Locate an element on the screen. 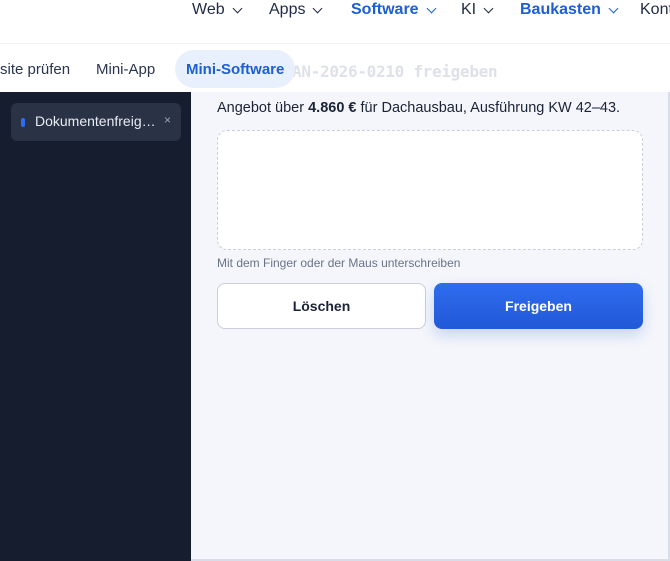 The height and width of the screenshot is (561, 670). offer-amount: 4.860 € is located at coordinates (332, 108).